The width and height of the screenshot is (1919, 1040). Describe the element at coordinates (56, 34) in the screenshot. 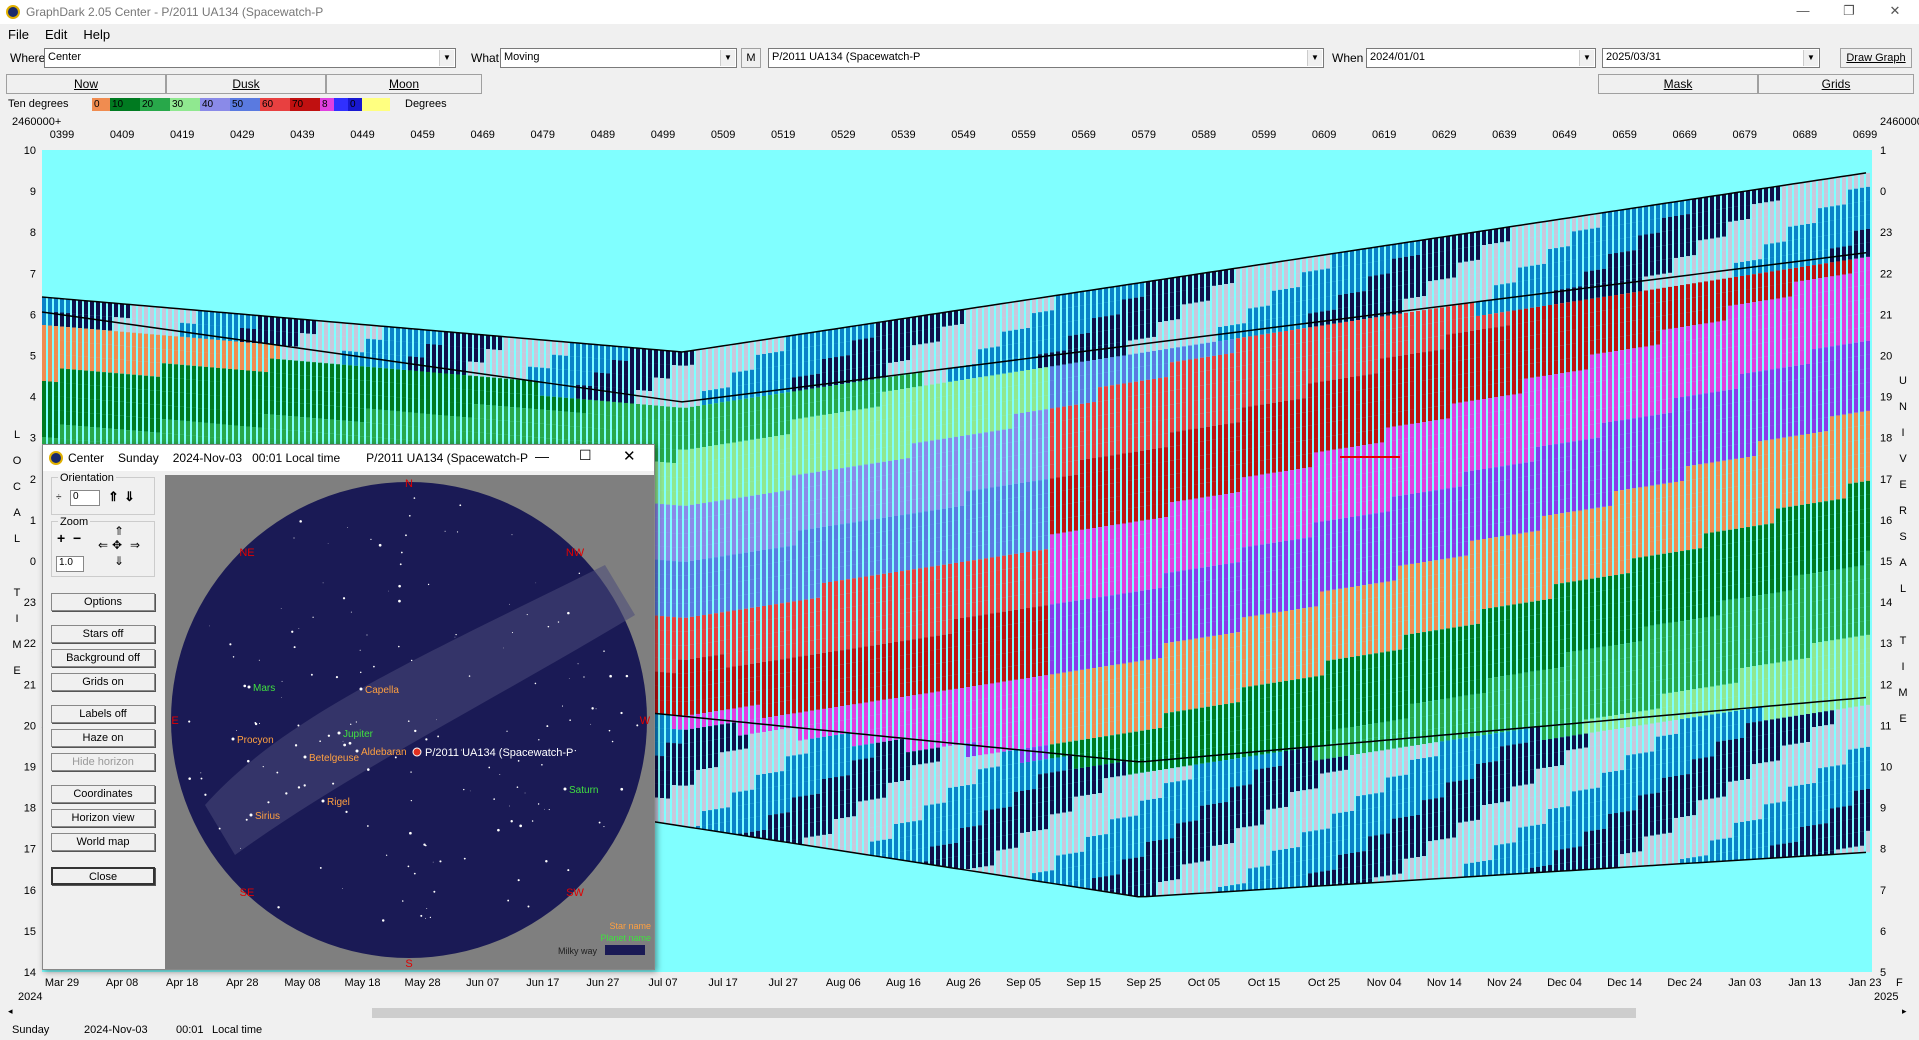

I see `menu-edit: Edit` at that location.